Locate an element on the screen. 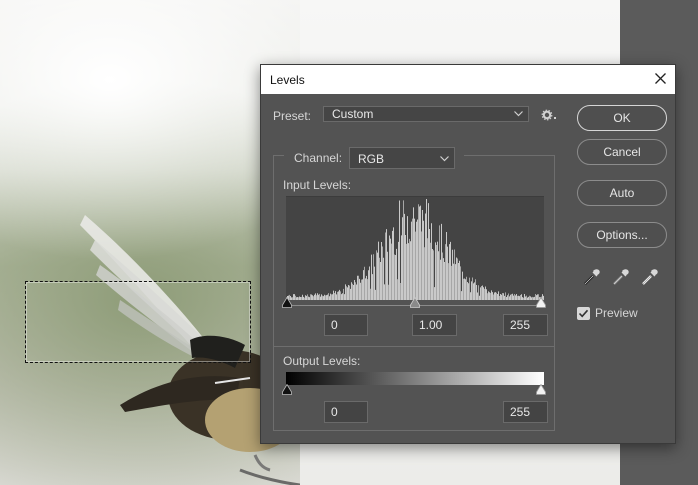 This screenshot has height=485, width=698. gear-icon is located at coordinates (549, 115).